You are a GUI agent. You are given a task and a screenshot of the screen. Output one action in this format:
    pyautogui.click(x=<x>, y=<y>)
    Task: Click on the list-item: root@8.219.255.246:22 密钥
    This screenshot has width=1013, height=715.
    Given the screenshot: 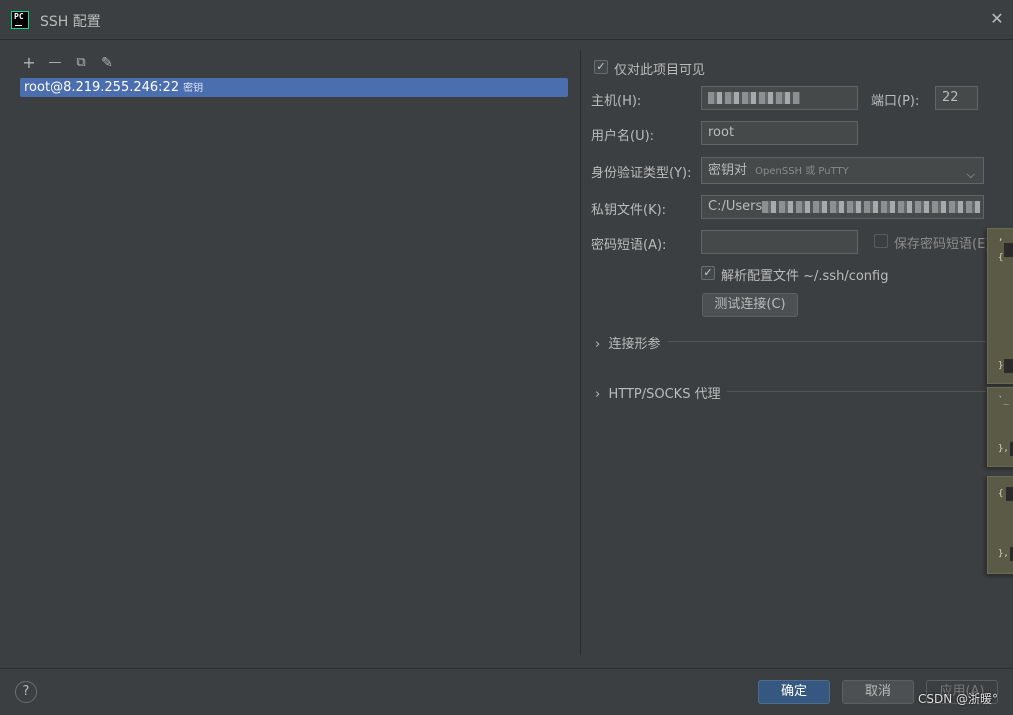 What is the action you would take?
    pyautogui.click(x=294, y=87)
    